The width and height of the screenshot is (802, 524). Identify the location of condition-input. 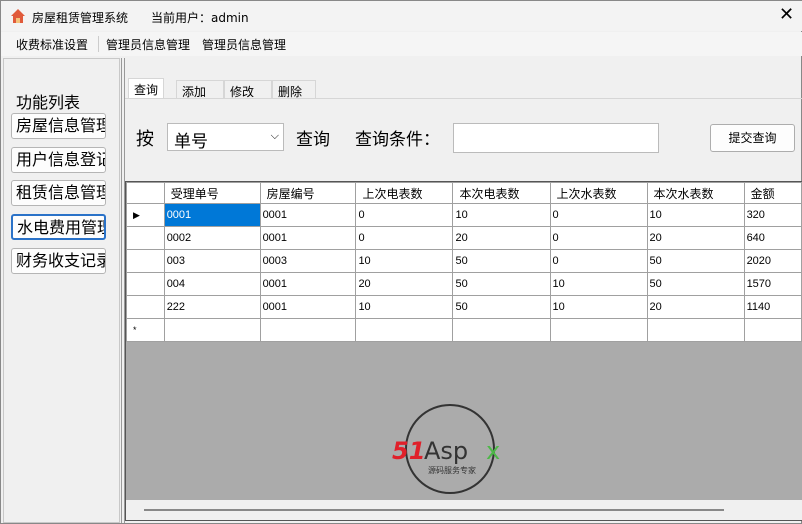
(556, 138).